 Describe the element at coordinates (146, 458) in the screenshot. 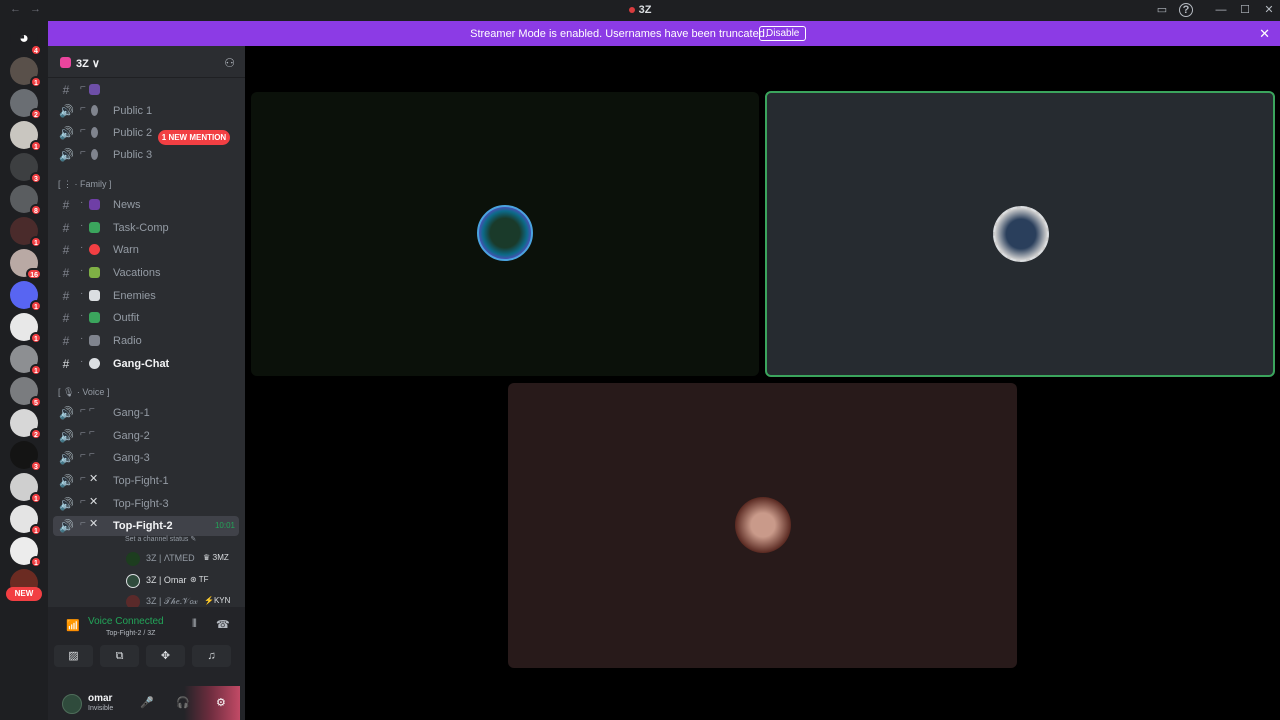

I see `voice-channel-gang-3: 🔊 ⌐ ⌐ Gang-3` at that location.